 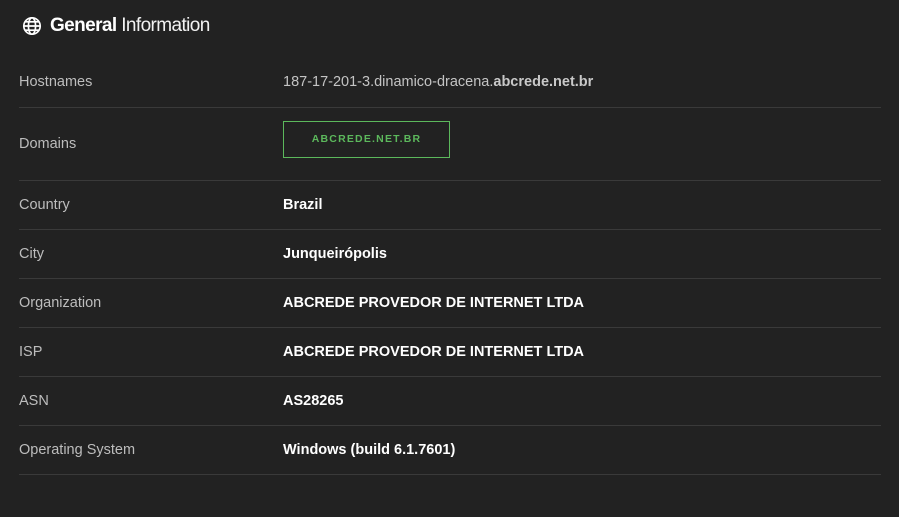 I want to click on isp-label: ISP, so click(x=151, y=352).